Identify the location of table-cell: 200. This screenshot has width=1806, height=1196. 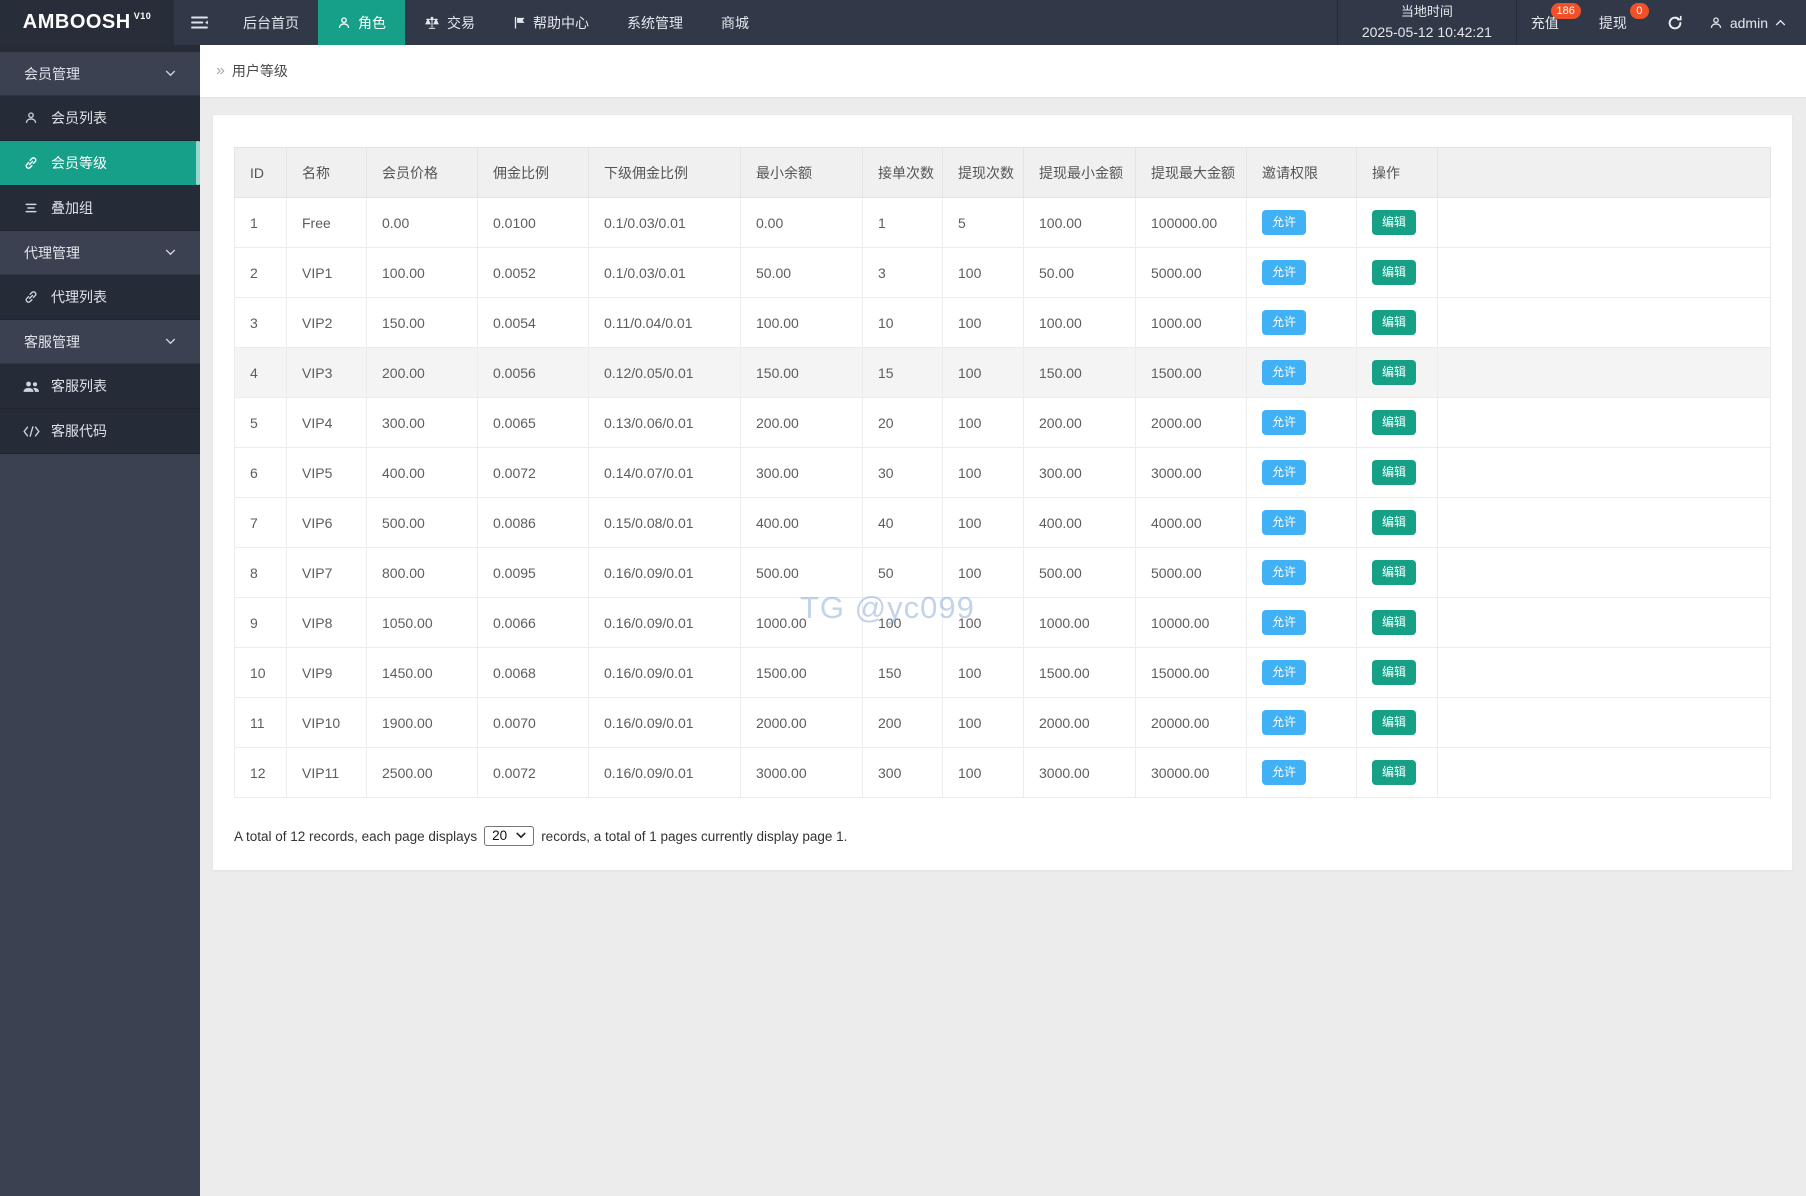
(902, 722).